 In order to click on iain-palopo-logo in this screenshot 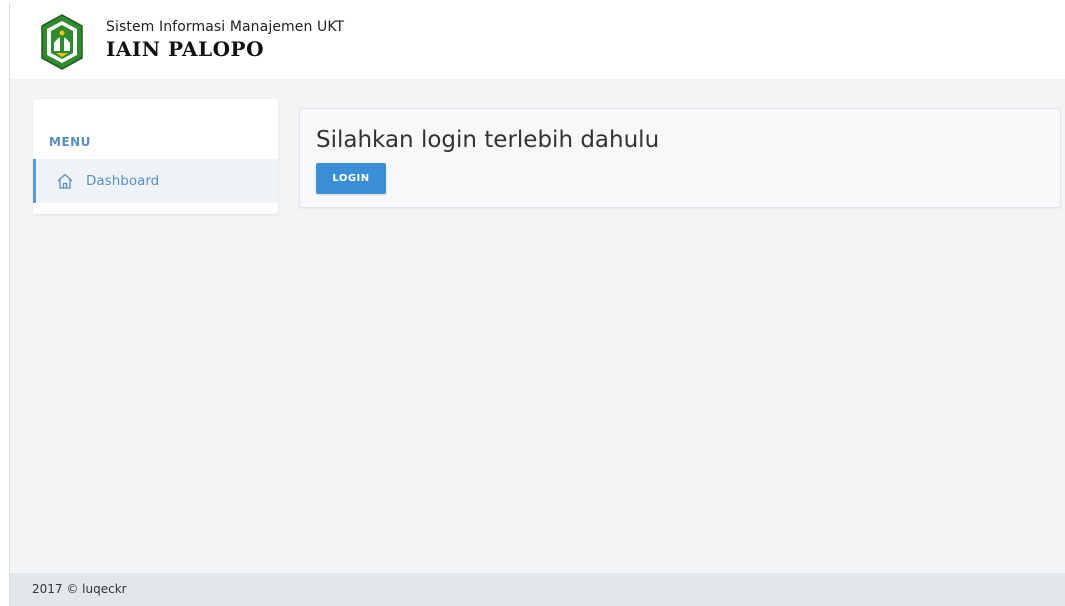, I will do `click(62, 42)`.